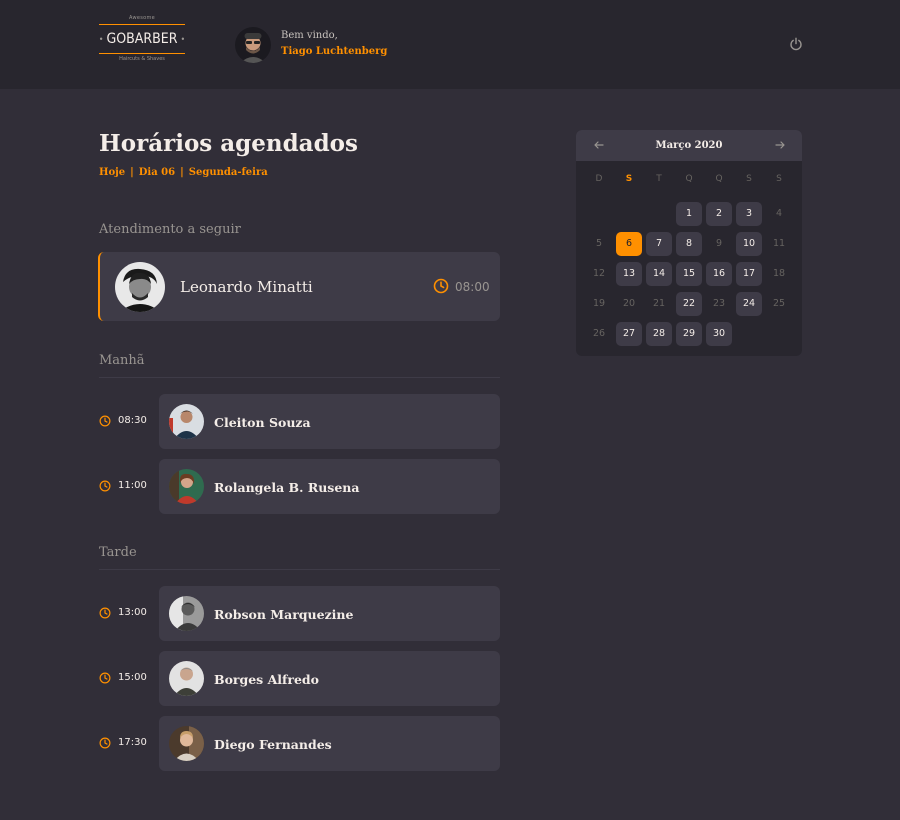 This screenshot has height=820, width=900. Describe the element at coordinates (779, 303) in the screenshot. I see `calendar-day: 25` at that location.